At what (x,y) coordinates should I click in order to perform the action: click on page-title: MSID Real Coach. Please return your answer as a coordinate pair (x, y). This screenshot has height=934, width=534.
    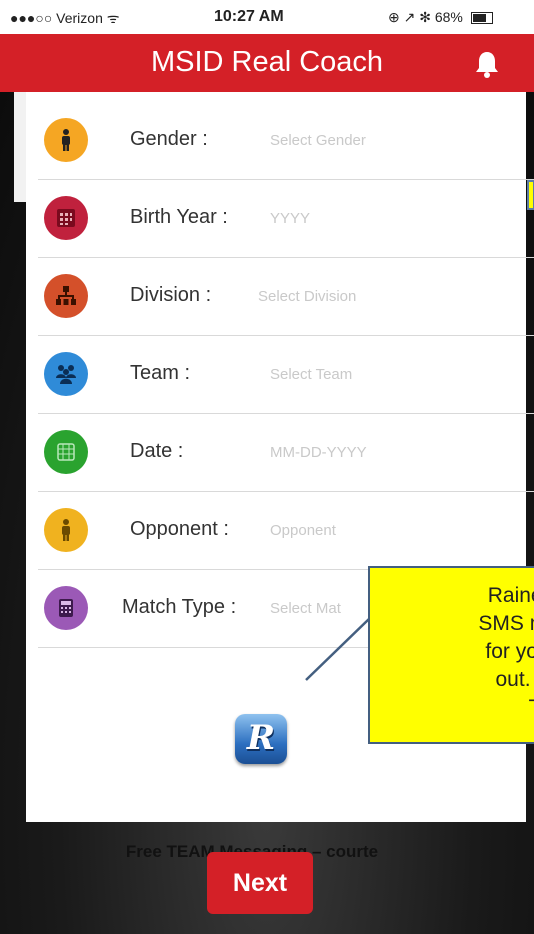
    Looking at the image, I should click on (267, 62).